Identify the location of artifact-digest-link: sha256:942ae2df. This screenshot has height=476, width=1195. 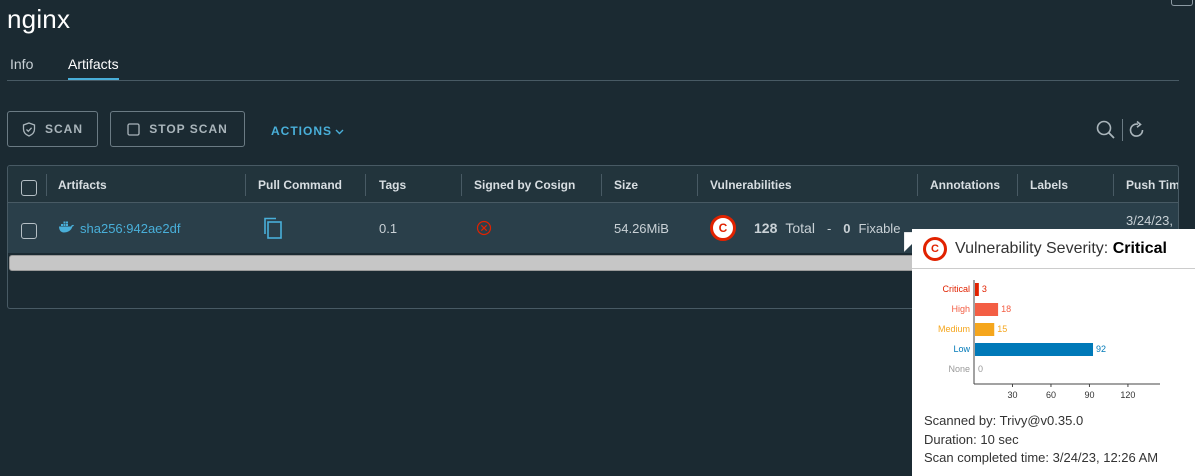
(119, 228).